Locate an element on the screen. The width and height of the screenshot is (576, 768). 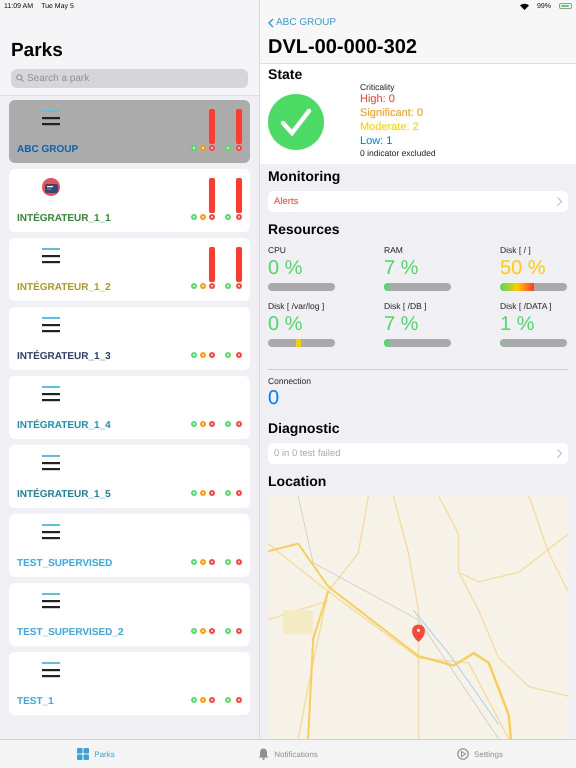
chevron-left-icon is located at coordinates (271, 23).